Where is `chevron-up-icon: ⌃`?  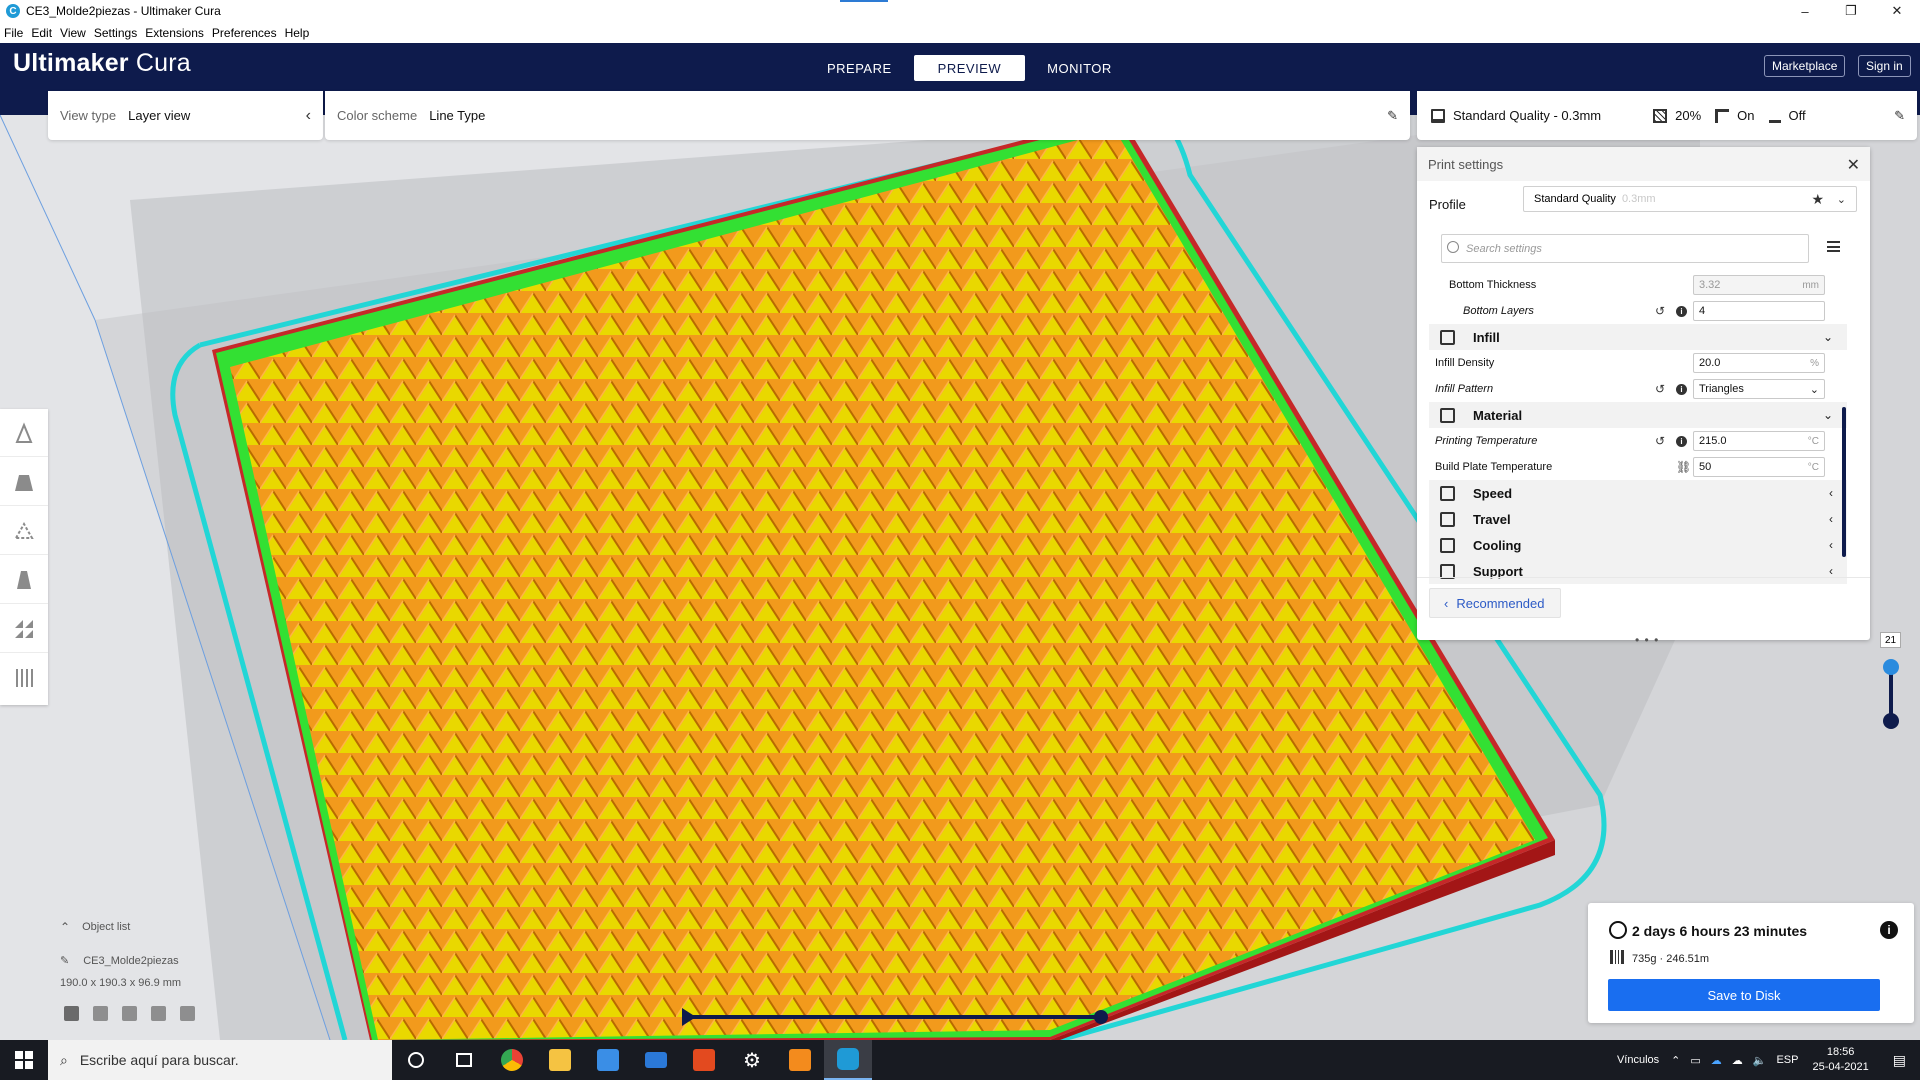 chevron-up-icon: ⌃ is located at coordinates (1675, 1060).